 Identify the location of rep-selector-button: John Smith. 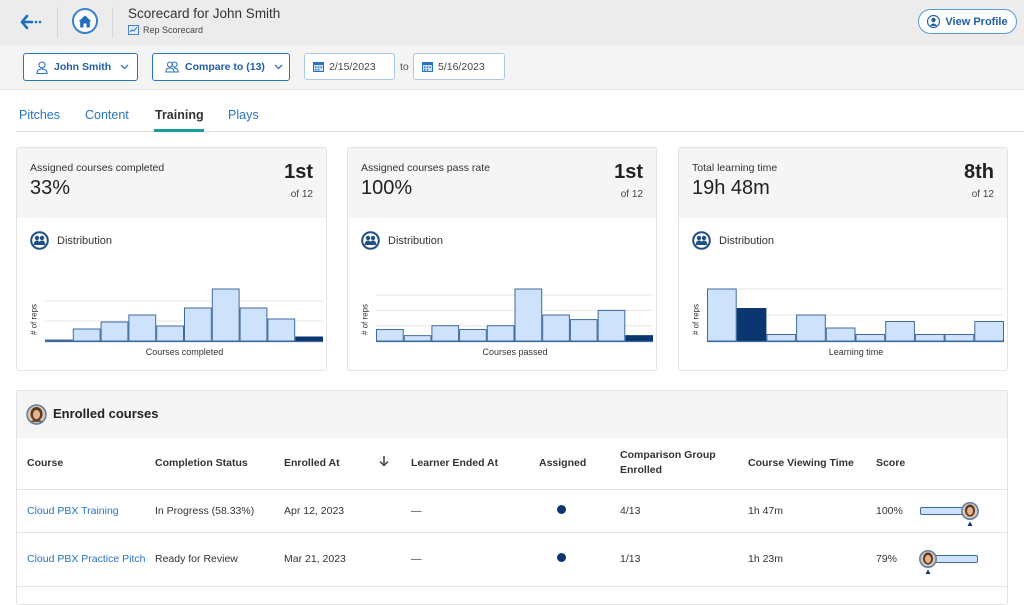
(80, 67).